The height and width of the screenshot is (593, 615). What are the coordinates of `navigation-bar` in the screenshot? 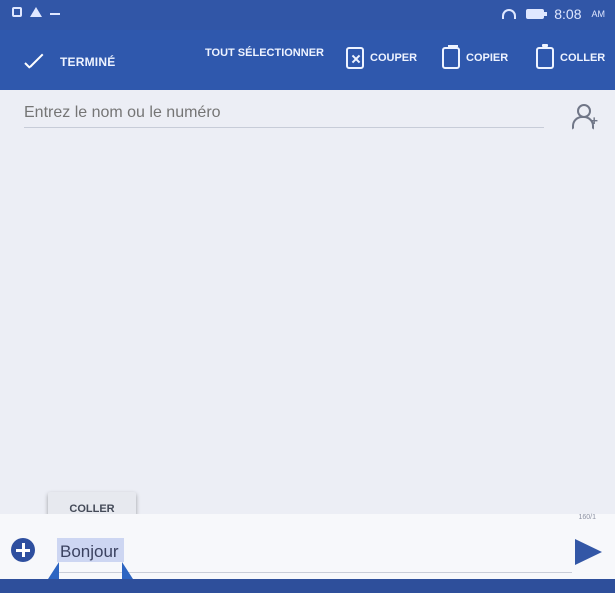 It's located at (307, 586).